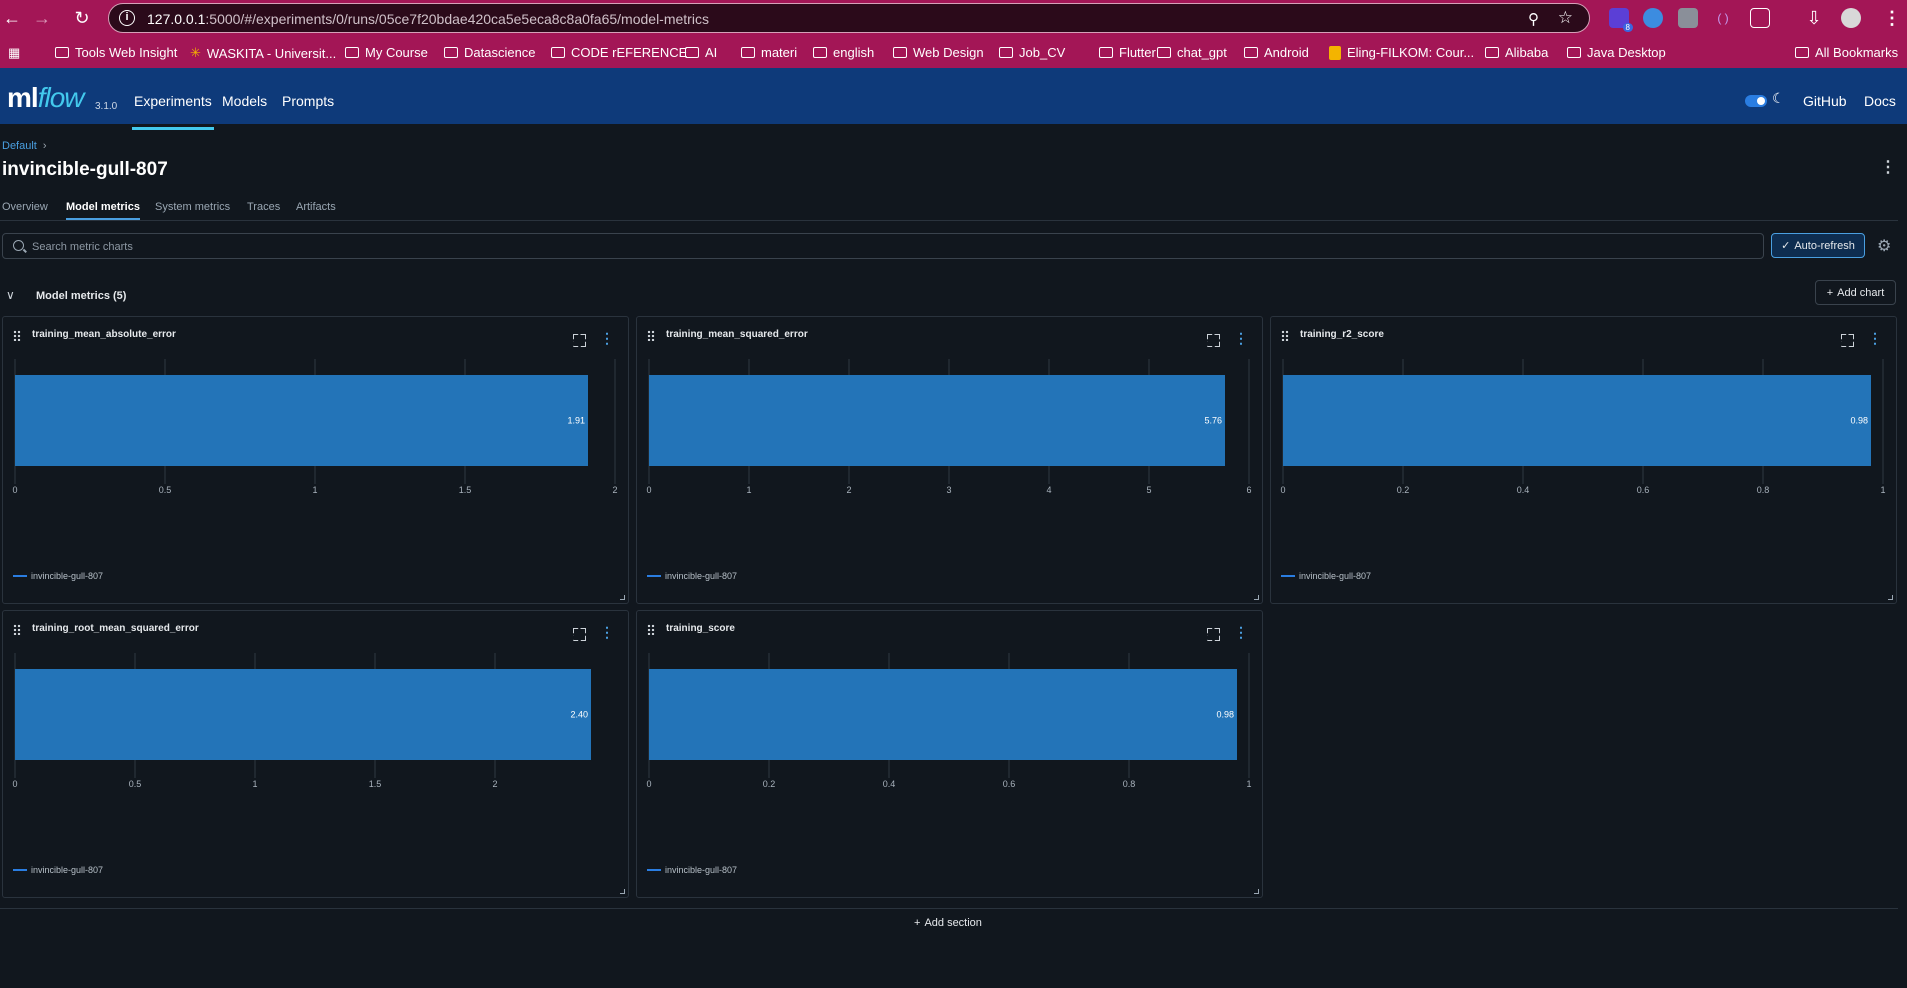 The height and width of the screenshot is (988, 1907). I want to click on search-input, so click(882, 247).